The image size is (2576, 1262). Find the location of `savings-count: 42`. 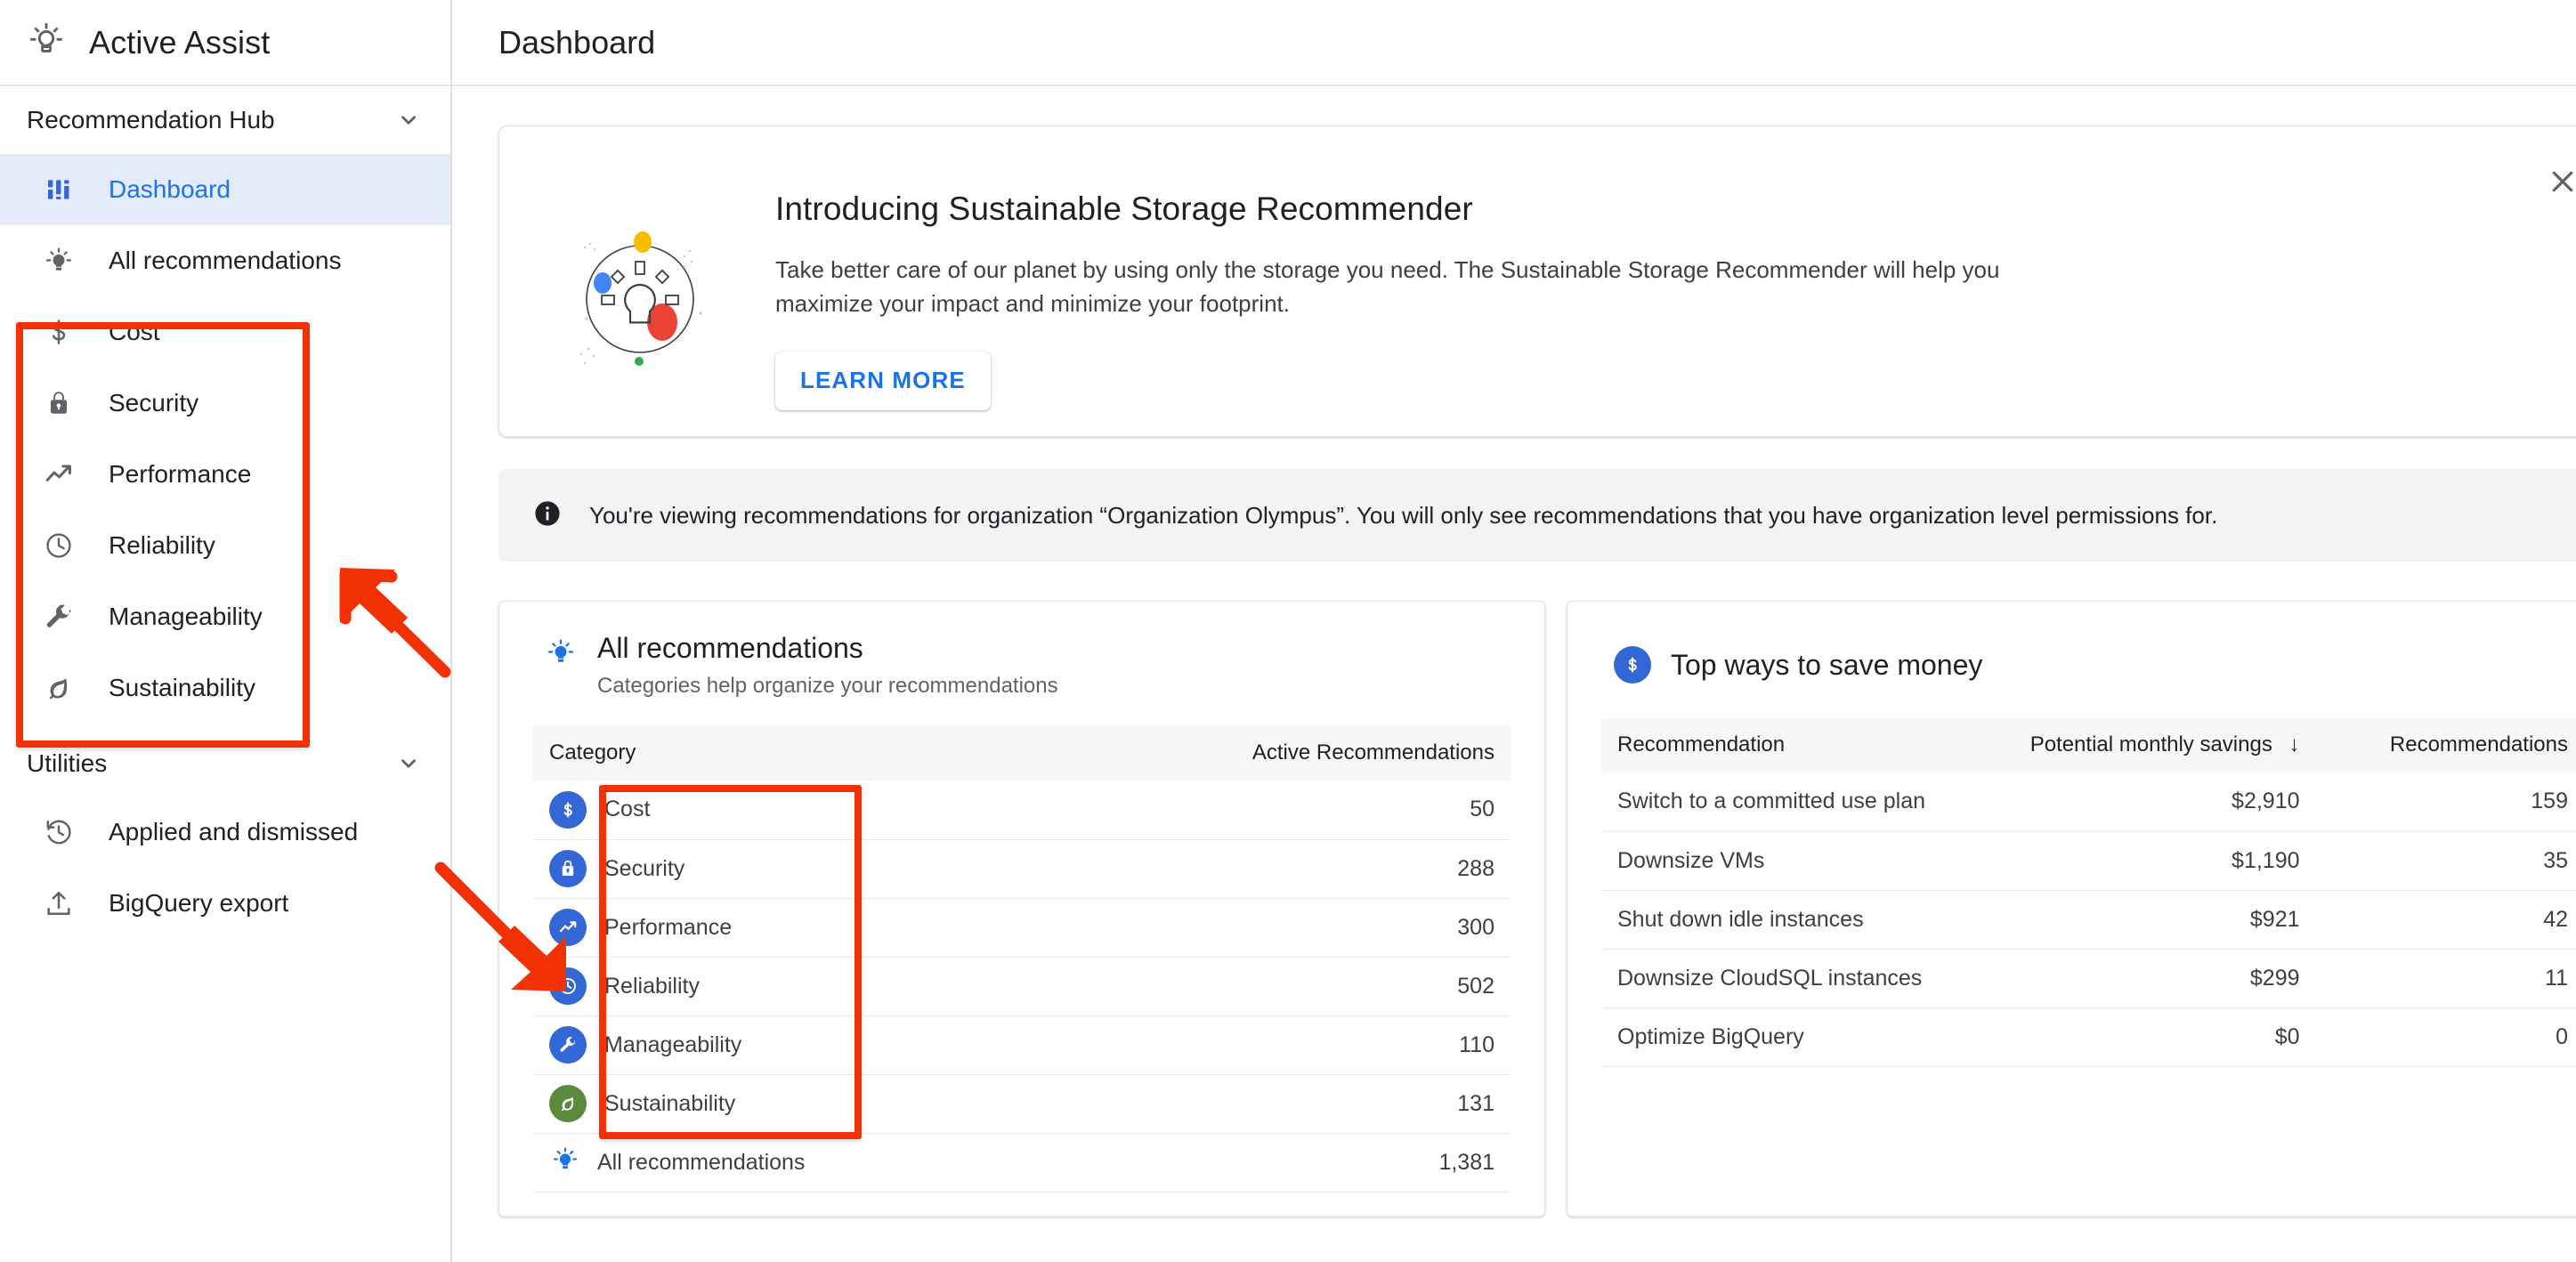

savings-count: 42 is located at coordinates (2464, 920).